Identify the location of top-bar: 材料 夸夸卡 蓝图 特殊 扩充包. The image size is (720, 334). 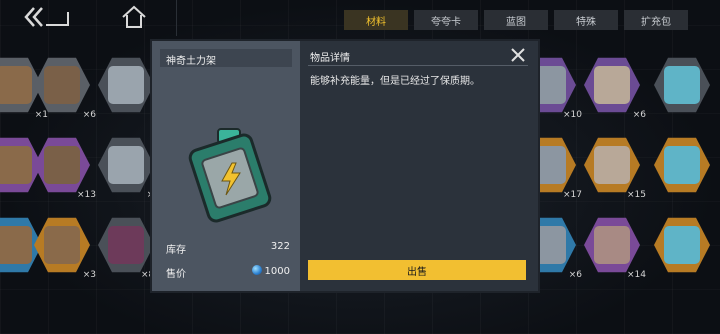
(360, 18).